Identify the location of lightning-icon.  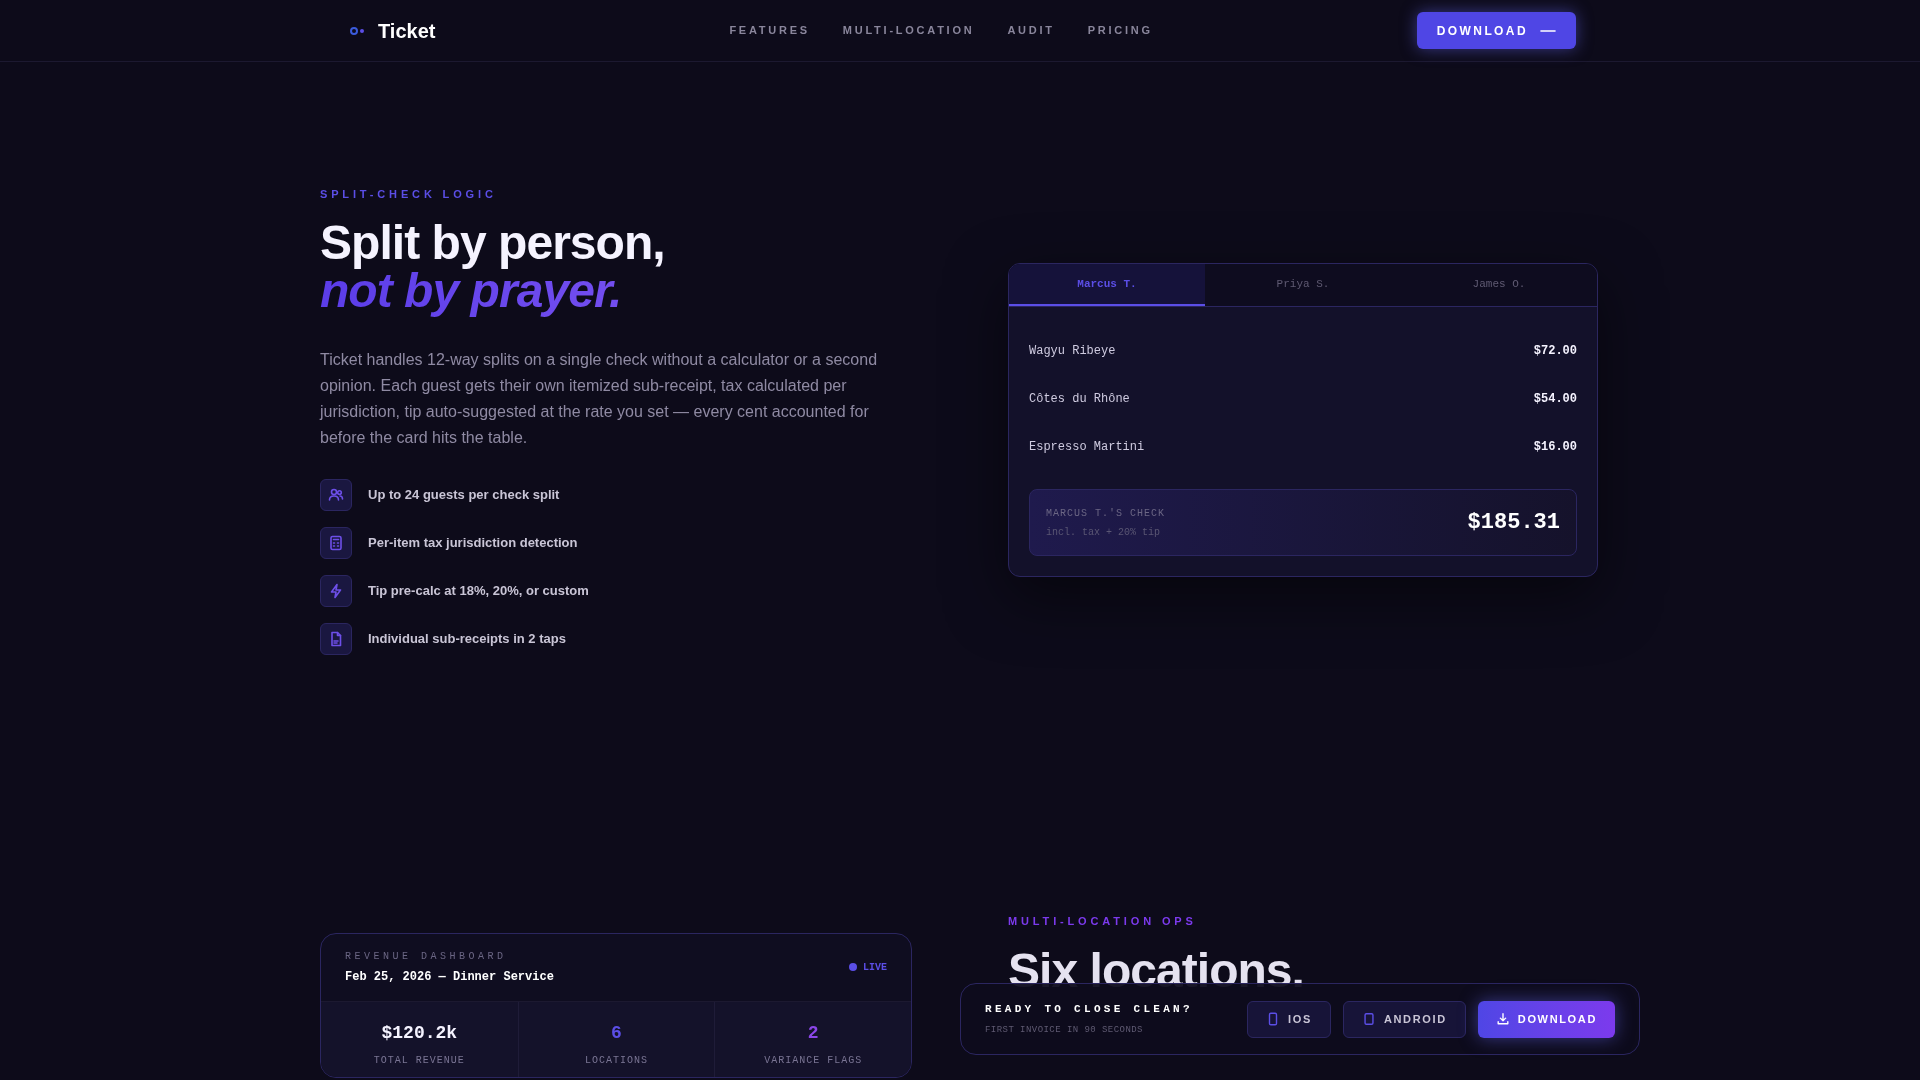
(336, 590).